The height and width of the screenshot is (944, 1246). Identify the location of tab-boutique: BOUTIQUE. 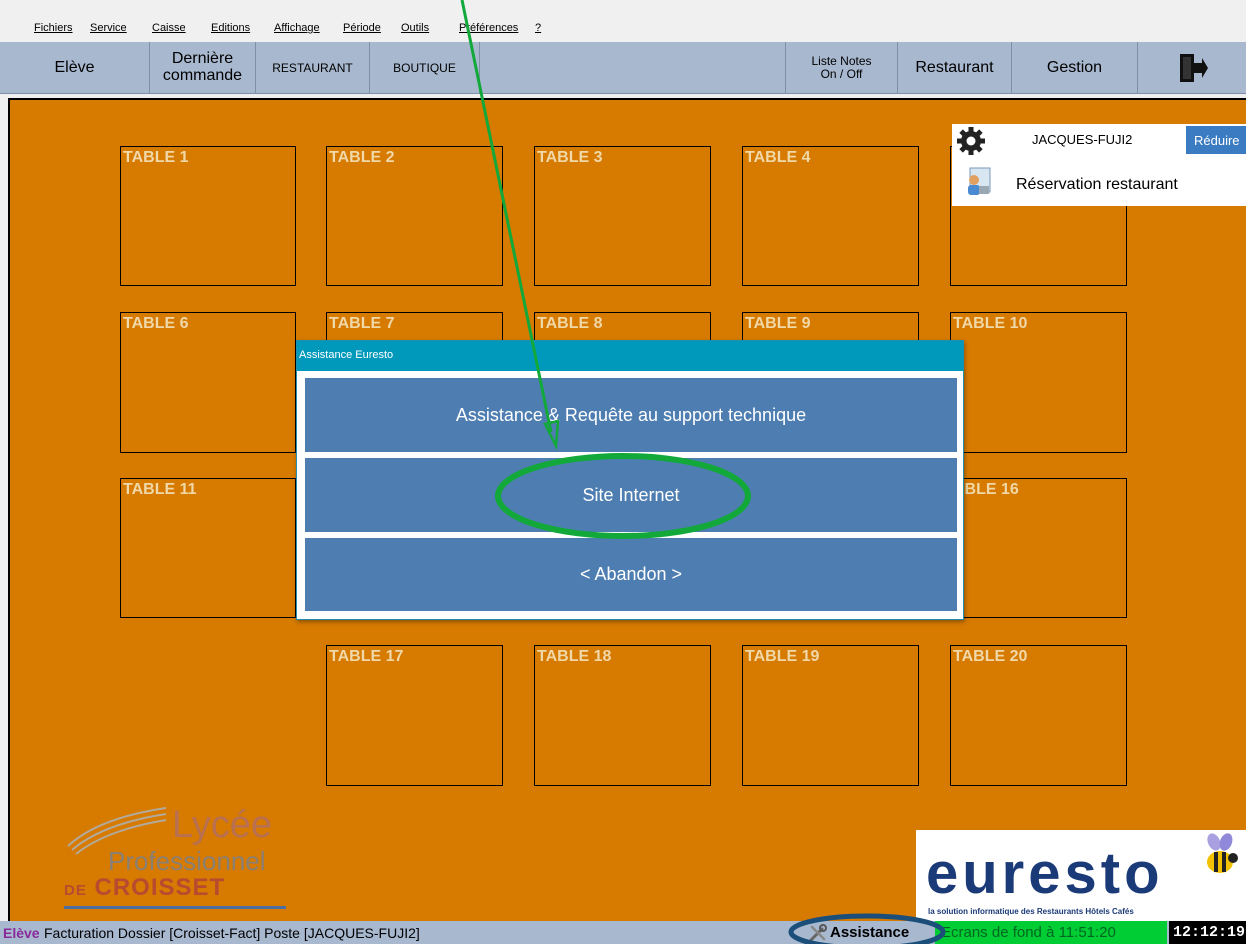
(425, 68).